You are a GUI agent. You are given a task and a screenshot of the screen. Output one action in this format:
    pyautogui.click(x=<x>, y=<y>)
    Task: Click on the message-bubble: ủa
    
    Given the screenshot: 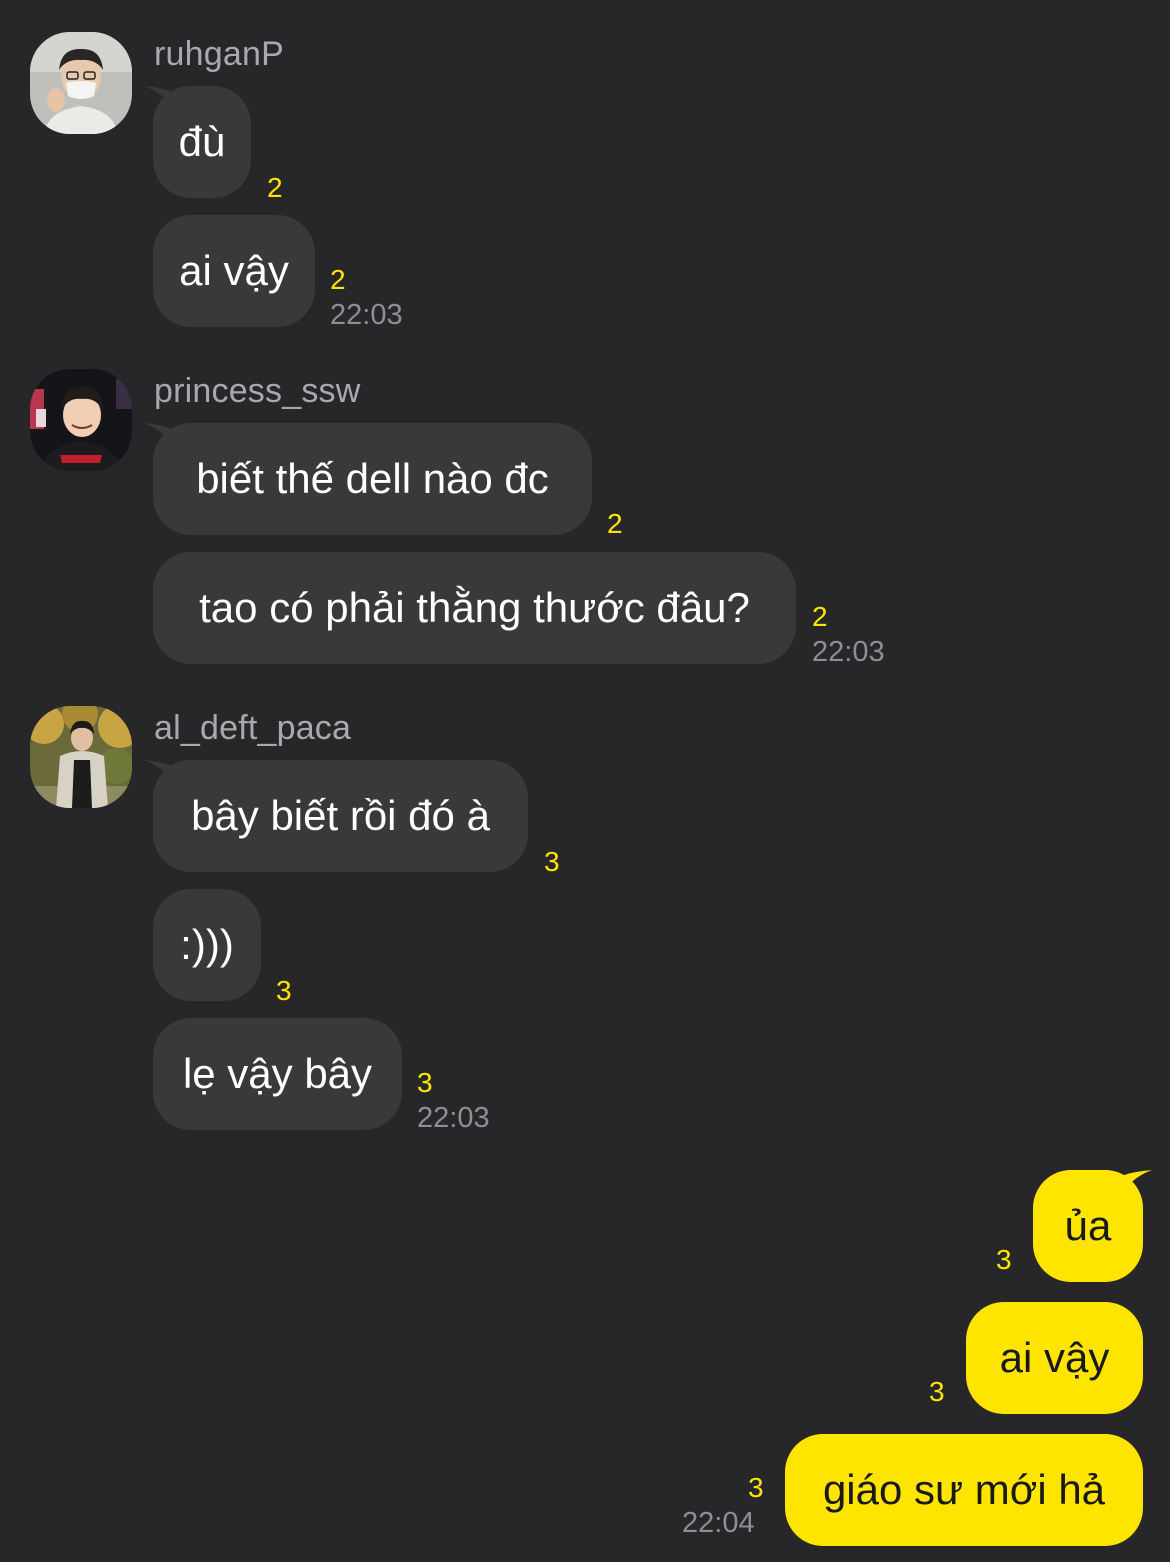 What is the action you would take?
    pyautogui.click(x=1088, y=1226)
    